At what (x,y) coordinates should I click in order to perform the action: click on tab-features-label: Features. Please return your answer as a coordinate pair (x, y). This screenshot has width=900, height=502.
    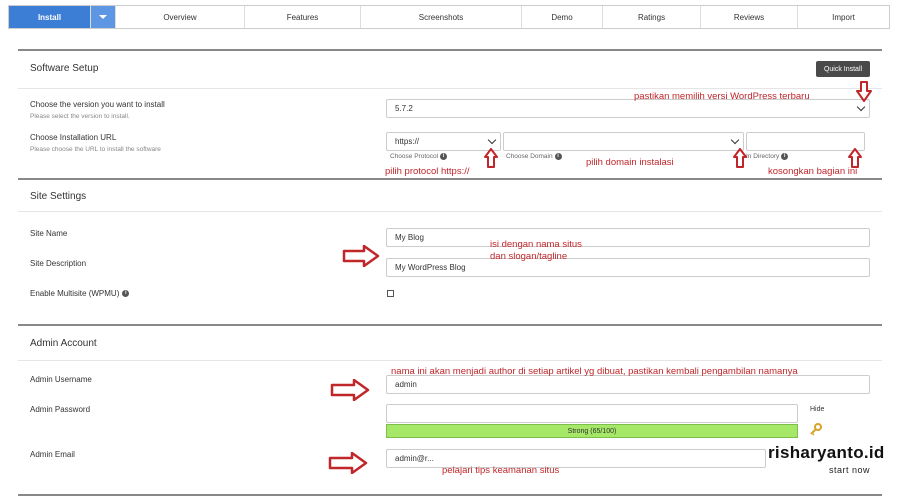
    Looking at the image, I should click on (302, 17).